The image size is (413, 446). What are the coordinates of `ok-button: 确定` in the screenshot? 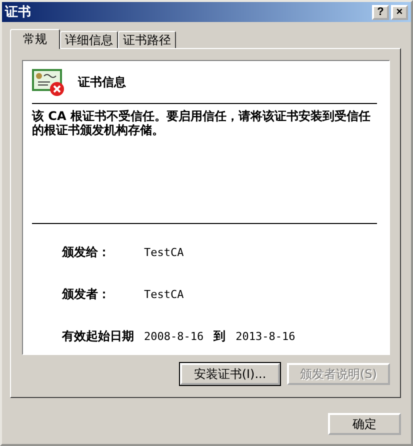 It's located at (364, 424).